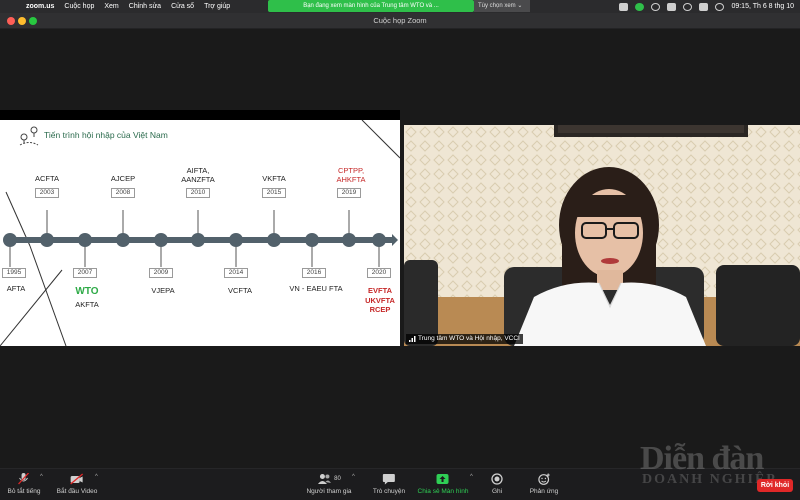 The width and height of the screenshot is (800, 500). What do you see at coordinates (41, 477) in the screenshot?
I see `audio-options-chevron-icon: ^` at bounding box center [41, 477].